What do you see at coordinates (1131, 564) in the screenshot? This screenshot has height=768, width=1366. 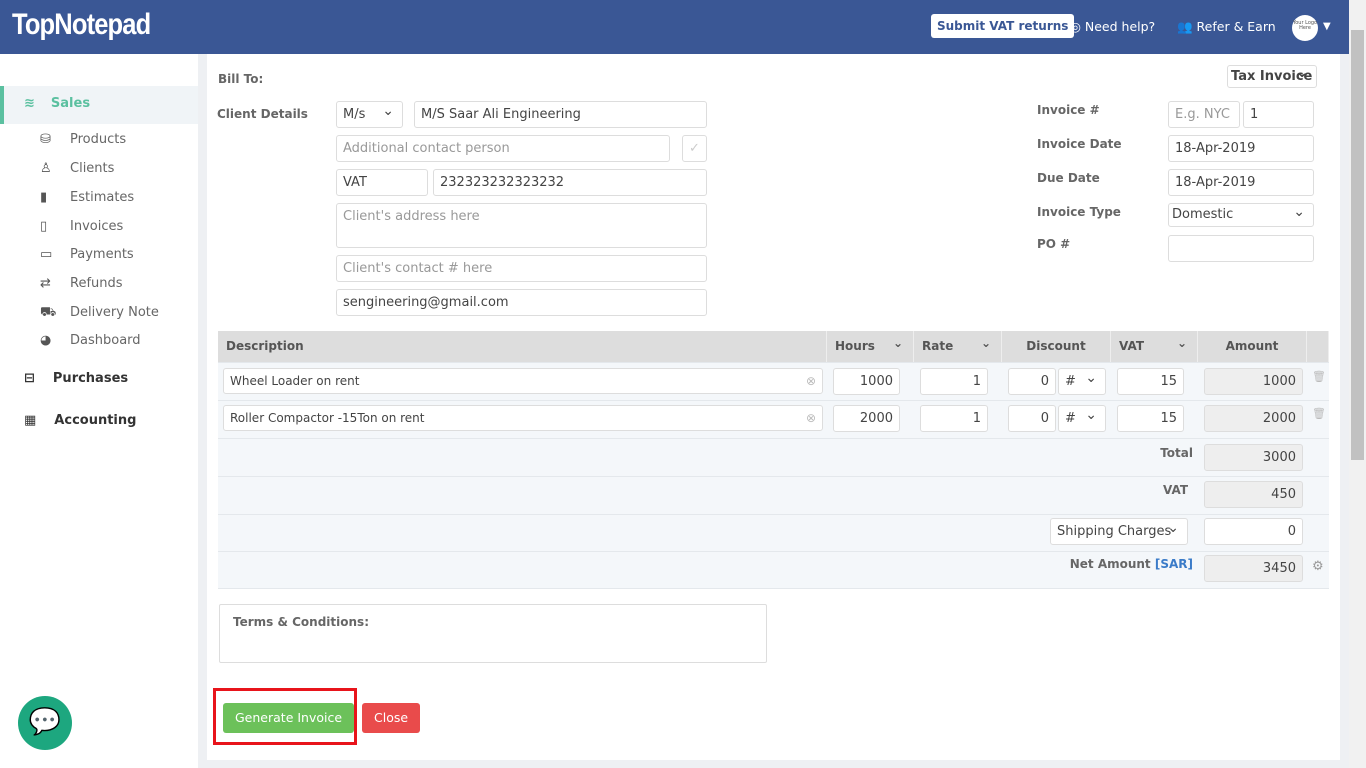 I see `net-amount-label: Net Amount [SAR]` at bounding box center [1131, 564].